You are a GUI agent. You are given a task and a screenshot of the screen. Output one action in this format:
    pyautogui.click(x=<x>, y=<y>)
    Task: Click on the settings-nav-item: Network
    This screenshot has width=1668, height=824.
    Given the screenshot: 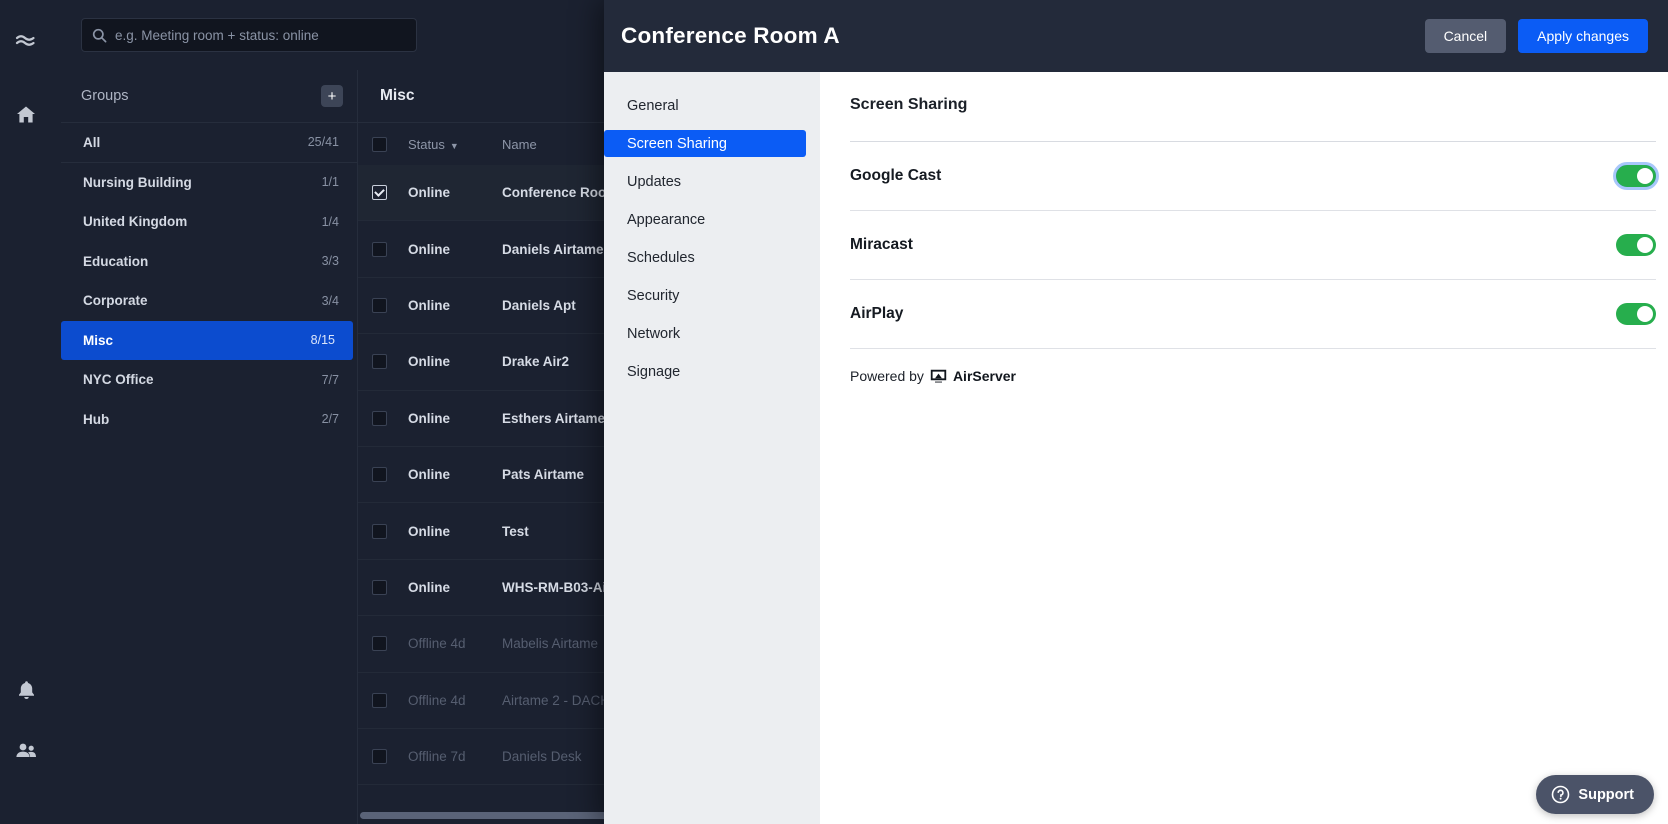 What is the action you would take?
    pyautogui.click(x=712, y=333)
    